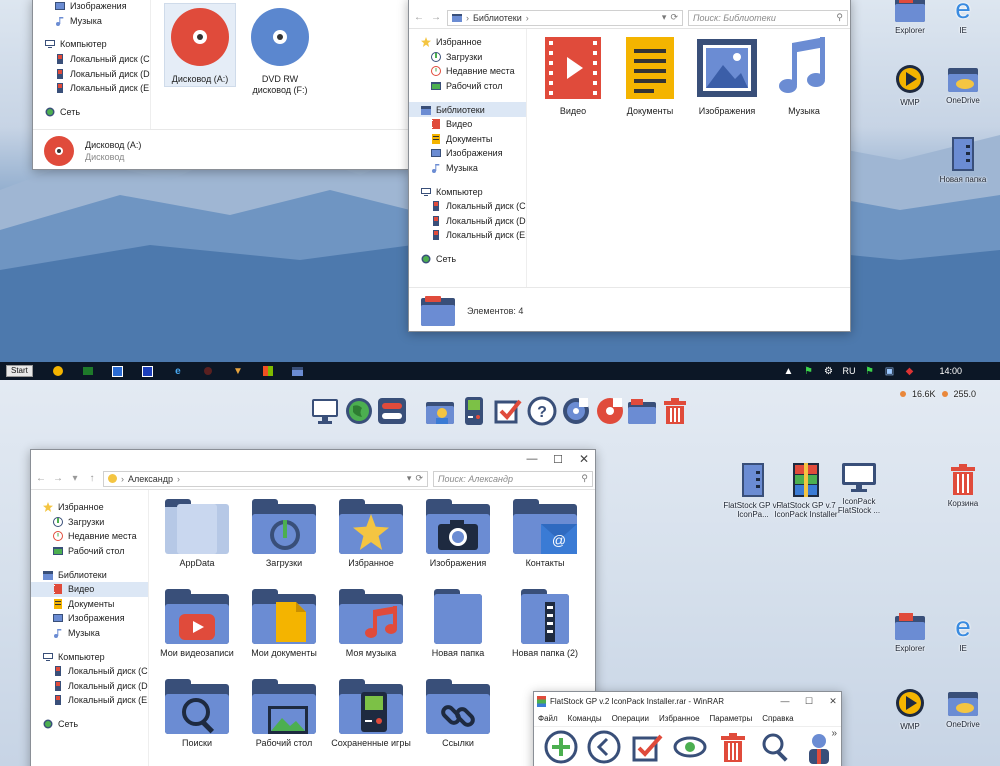 This screenshot has height=766, width=1000. What do you see at coordinates (371, 714) in the screenshot?
I see `folder-item: Сохраненные игры` at bounding box center [371, 714].